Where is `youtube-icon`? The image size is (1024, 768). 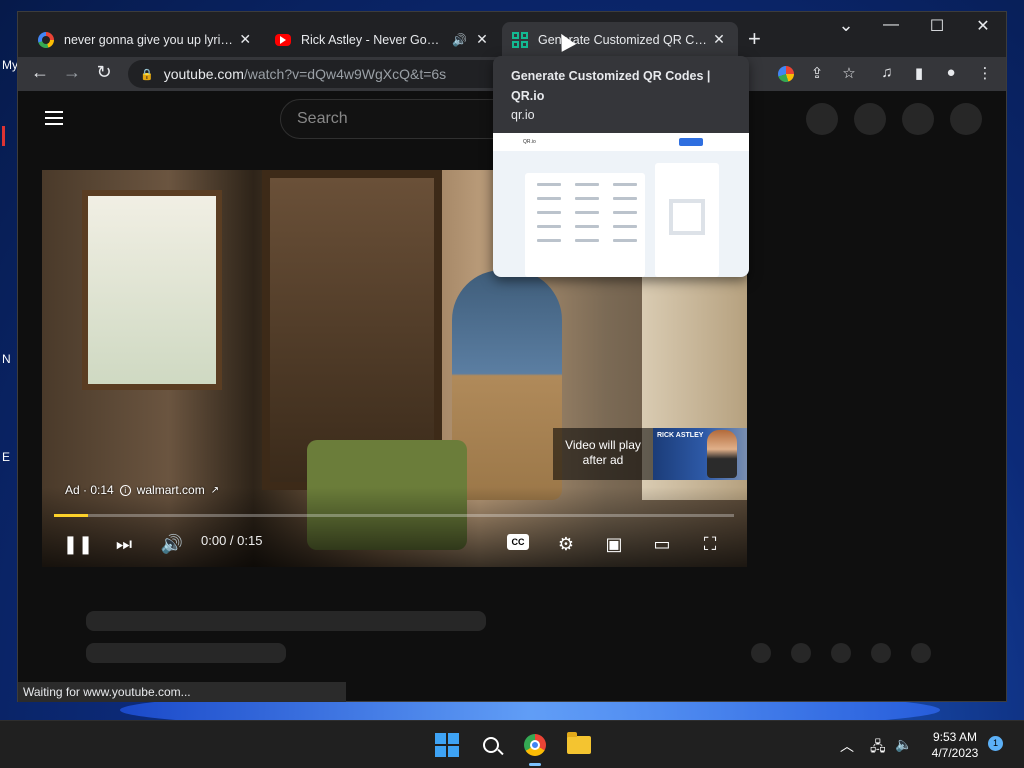
youtube-icon is located at coordinates (283, 39).